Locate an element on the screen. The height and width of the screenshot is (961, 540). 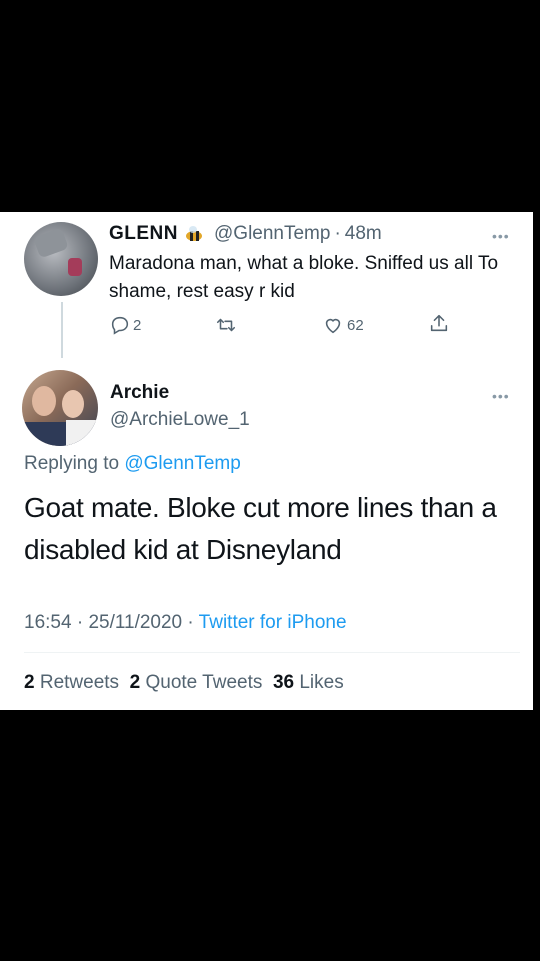
parent-avatar is located at coordinates (61, 259).